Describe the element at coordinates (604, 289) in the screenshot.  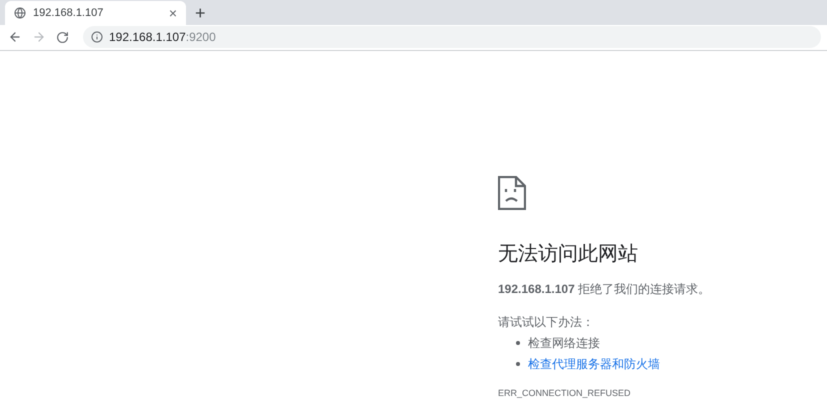
I see `error-message: 192.168.1.107 拒绝了我们的连接请求。` at that location.